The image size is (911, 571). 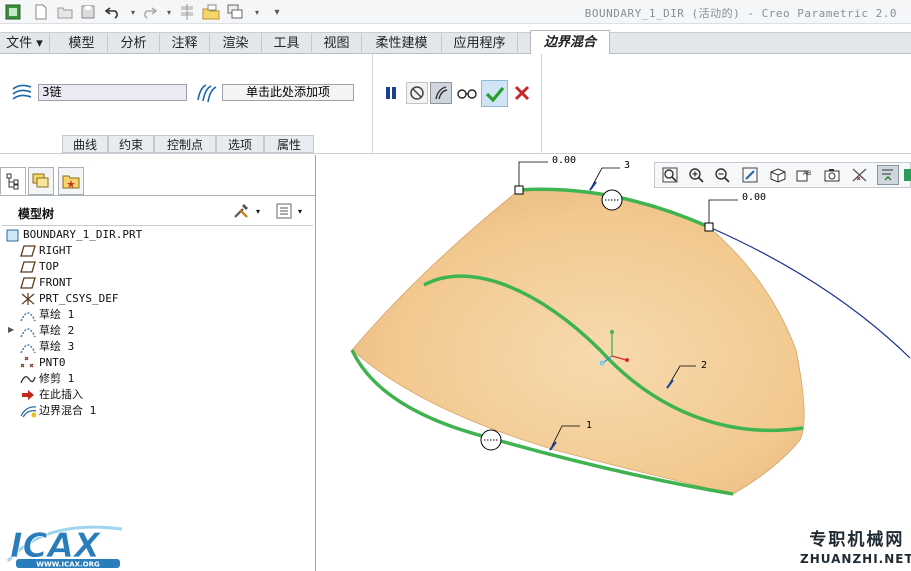 What do you see at coordinates (778, 175) in the screenshot?
I see `display-style-button` at bounding box center [778, 175].